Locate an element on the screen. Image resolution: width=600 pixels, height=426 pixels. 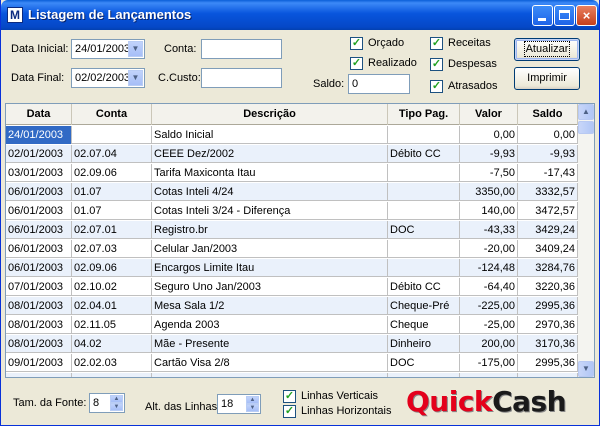
data-final-label: Data Final: is located at coordinates (38, 78).